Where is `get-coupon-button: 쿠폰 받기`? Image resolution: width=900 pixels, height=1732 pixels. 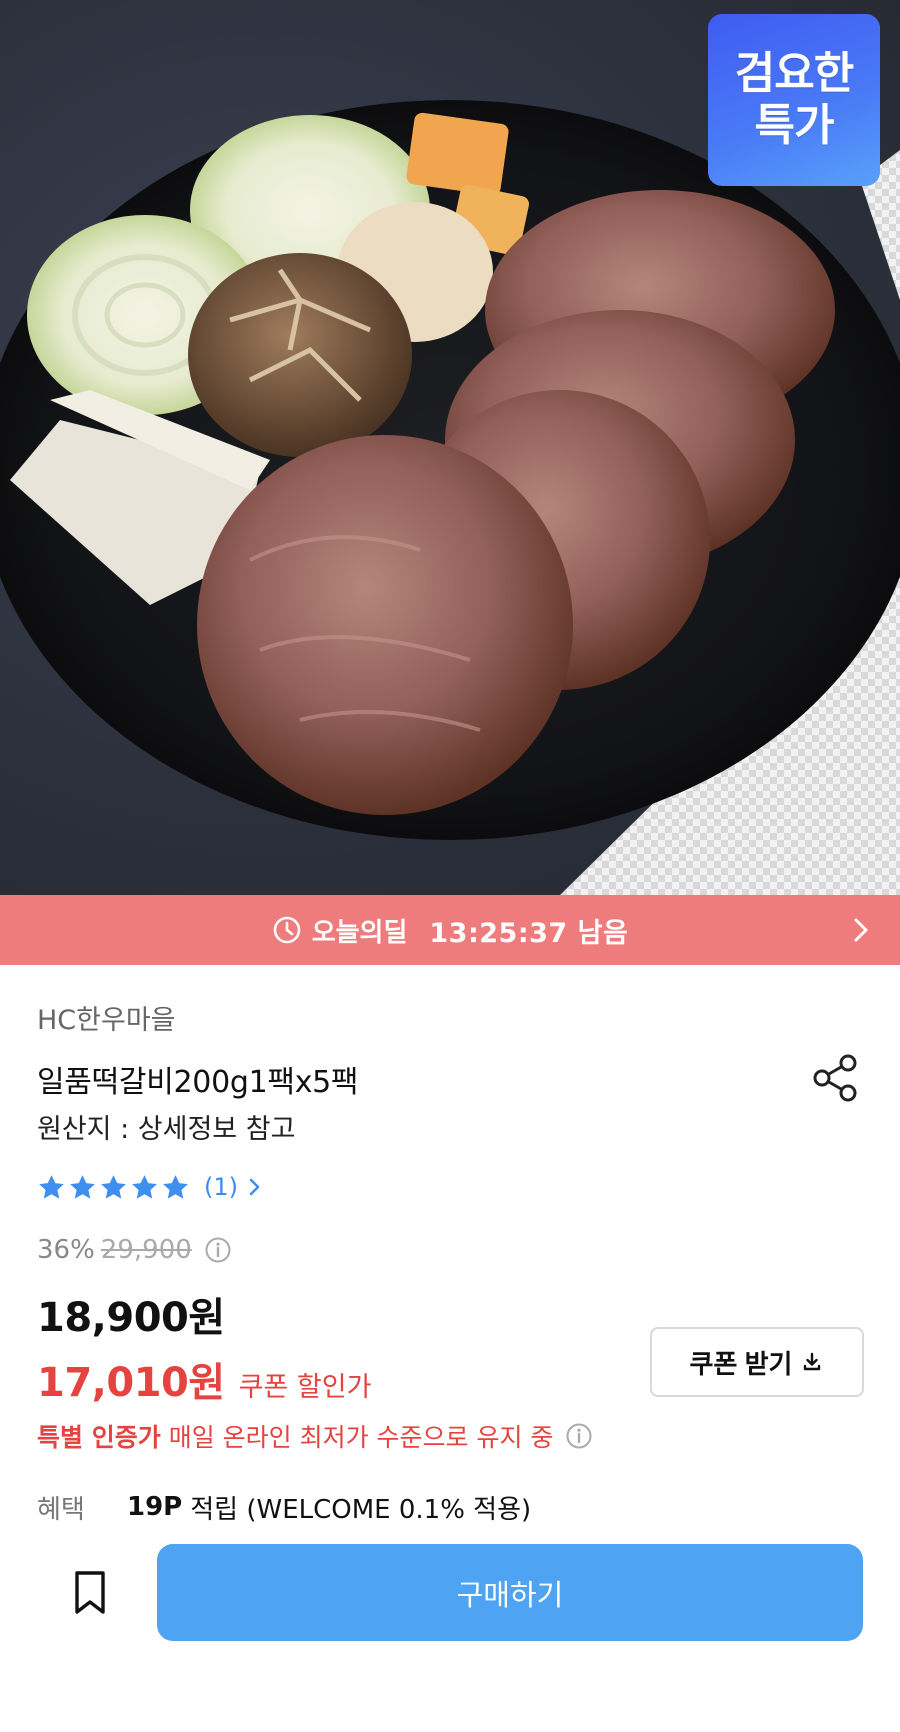 get-coupon-button: 쿠폰 받기 is located at coordinates (757, 1362).